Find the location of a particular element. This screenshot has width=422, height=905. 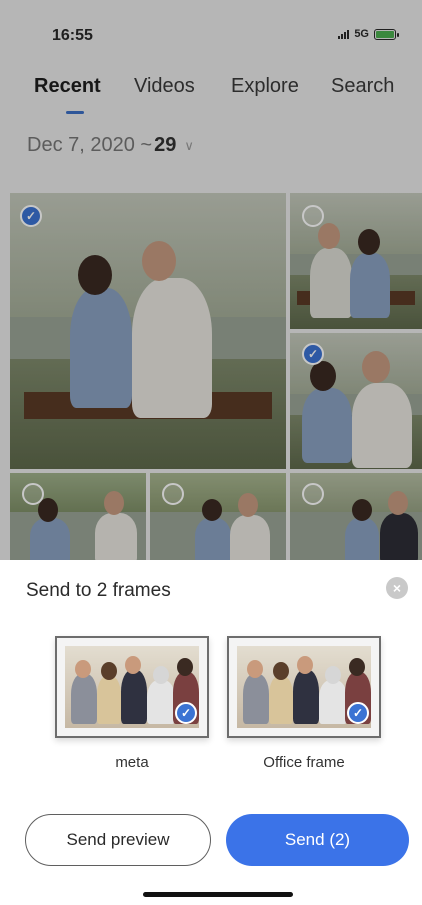

send-button: Send (2) is located at coordinates (317, 840).